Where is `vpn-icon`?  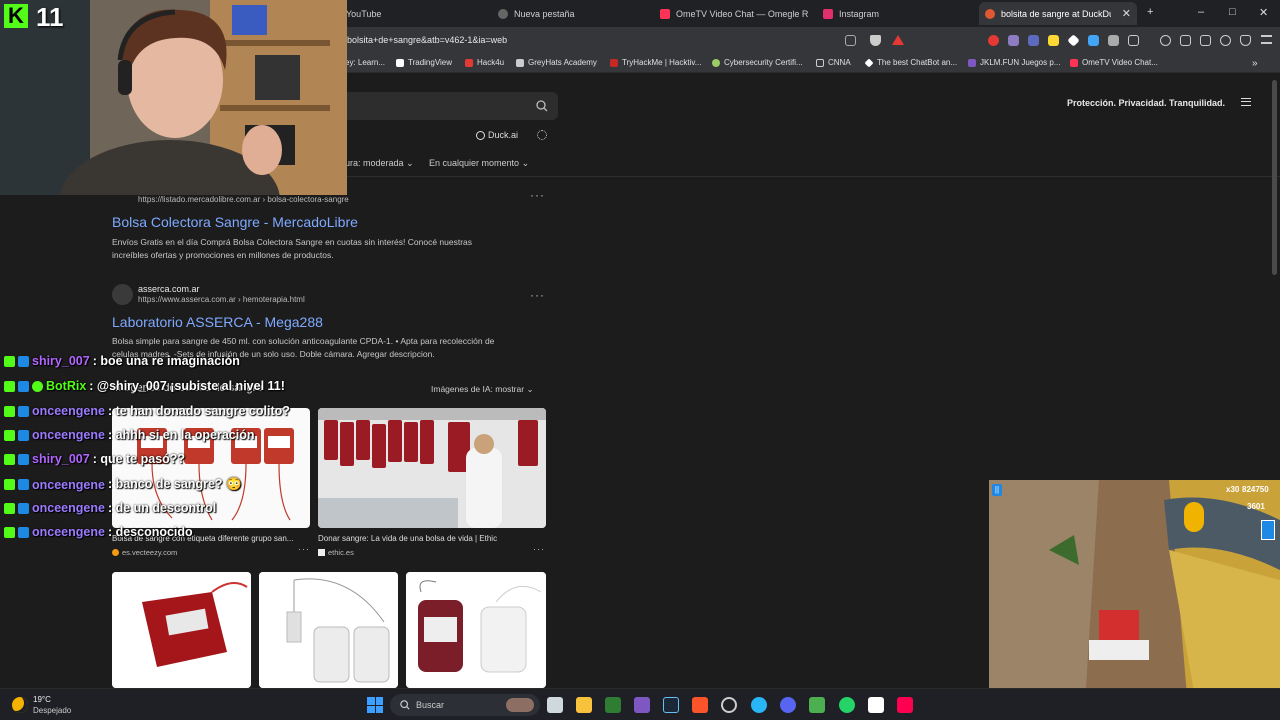 vpn-icon is located at coordinates (1225, 40).